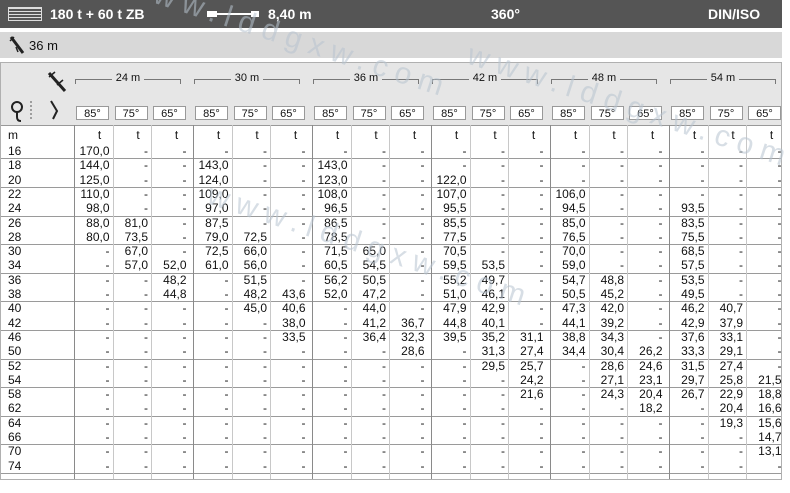 The height and width of the screenshot is (493, 790). I want to click on load-value: 30,4, so click(612, 351).